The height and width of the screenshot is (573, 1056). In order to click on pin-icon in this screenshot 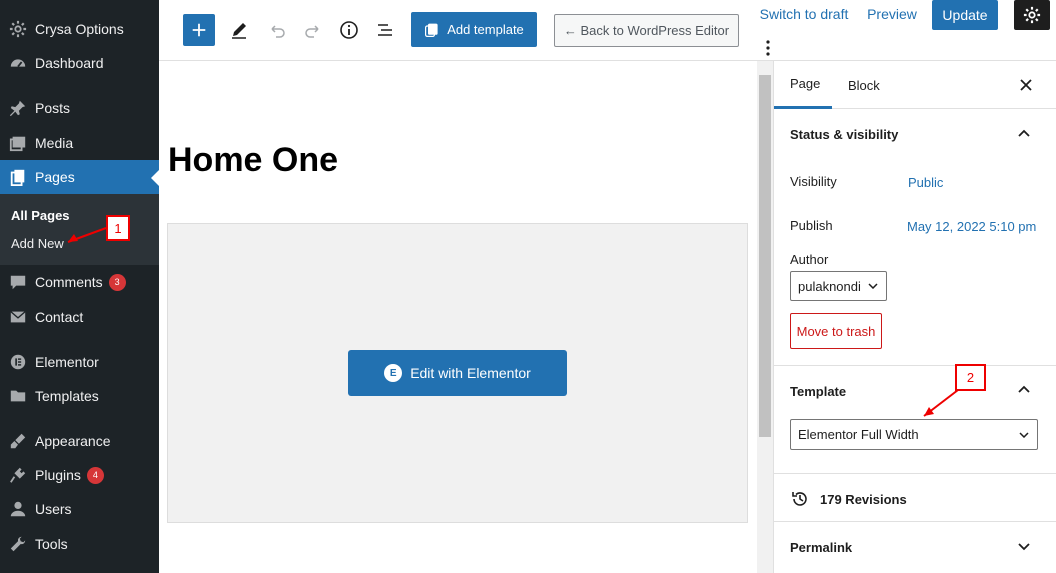, I will do `click(18, 108)`.